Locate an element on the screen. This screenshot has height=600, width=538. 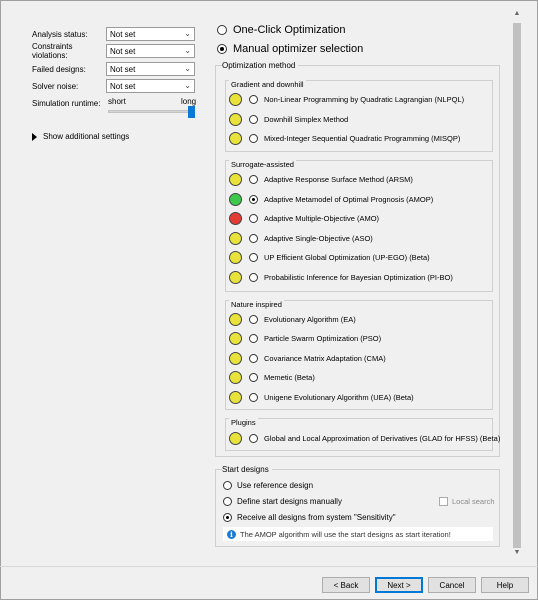
category-title: Surrogate-assisted is located at coordinates (262, 164).